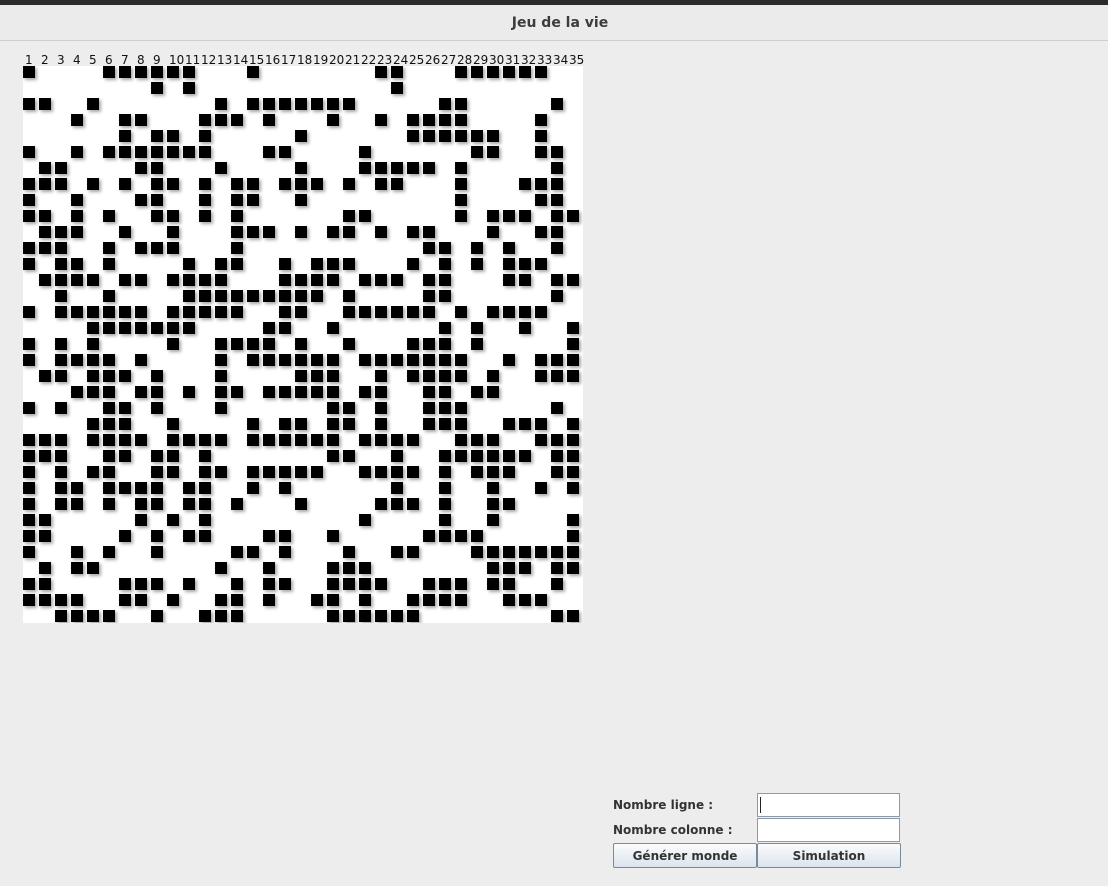 The width and height of the screenshot is (1108, 886). What do you see at coordinates (685, 855) in the screenshot?
I see `generate-world-button: Générer monde` at bounding box center [685, 855].